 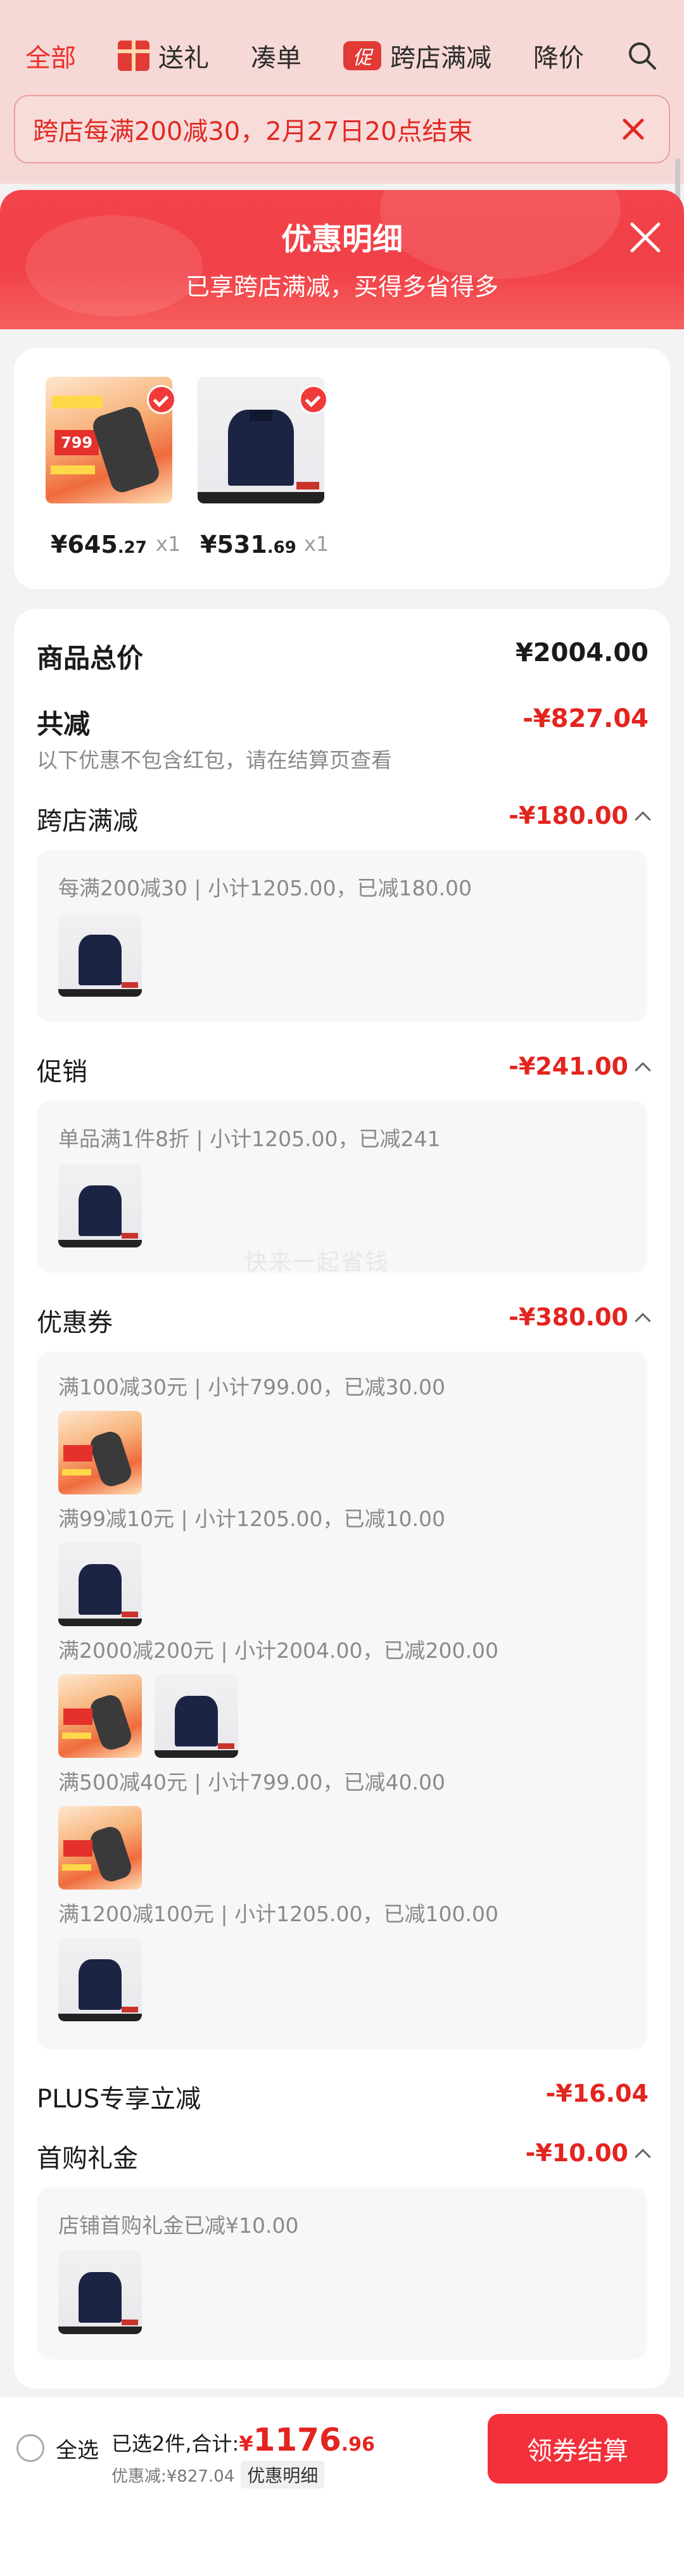 What do you see at coordinates (278, 1914) in the screenshot?
I see `rule-line: 满1200减100元 | 小计1205.00，已减100.00` at bounding box center [278, 1914].